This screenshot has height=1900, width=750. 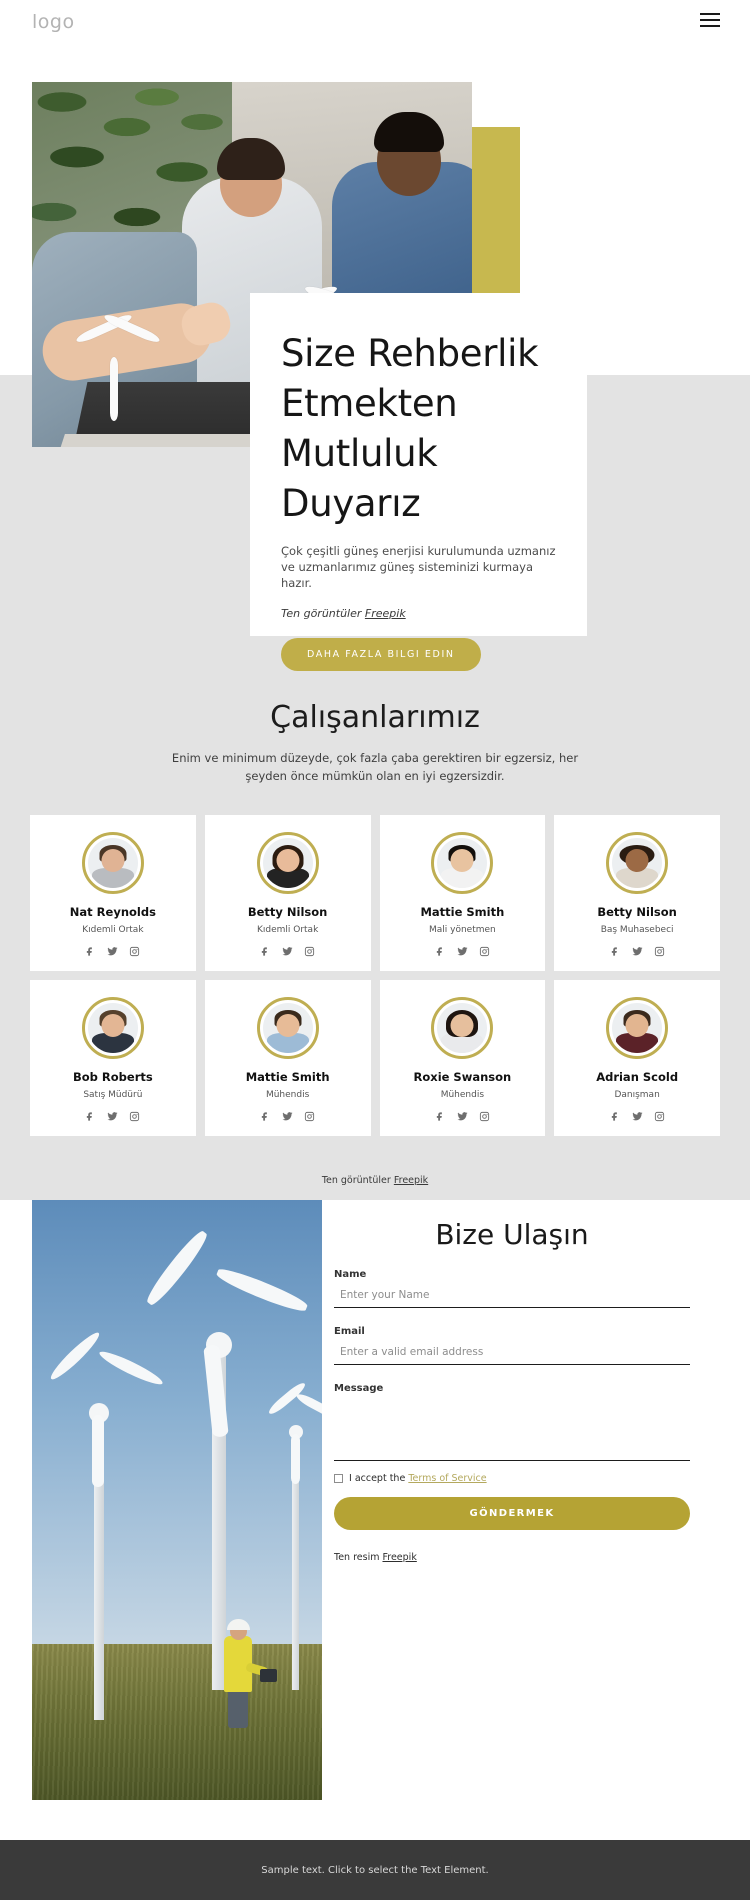 I want to click on team-member-role: Mühendis, so click(x=287, y=1095).